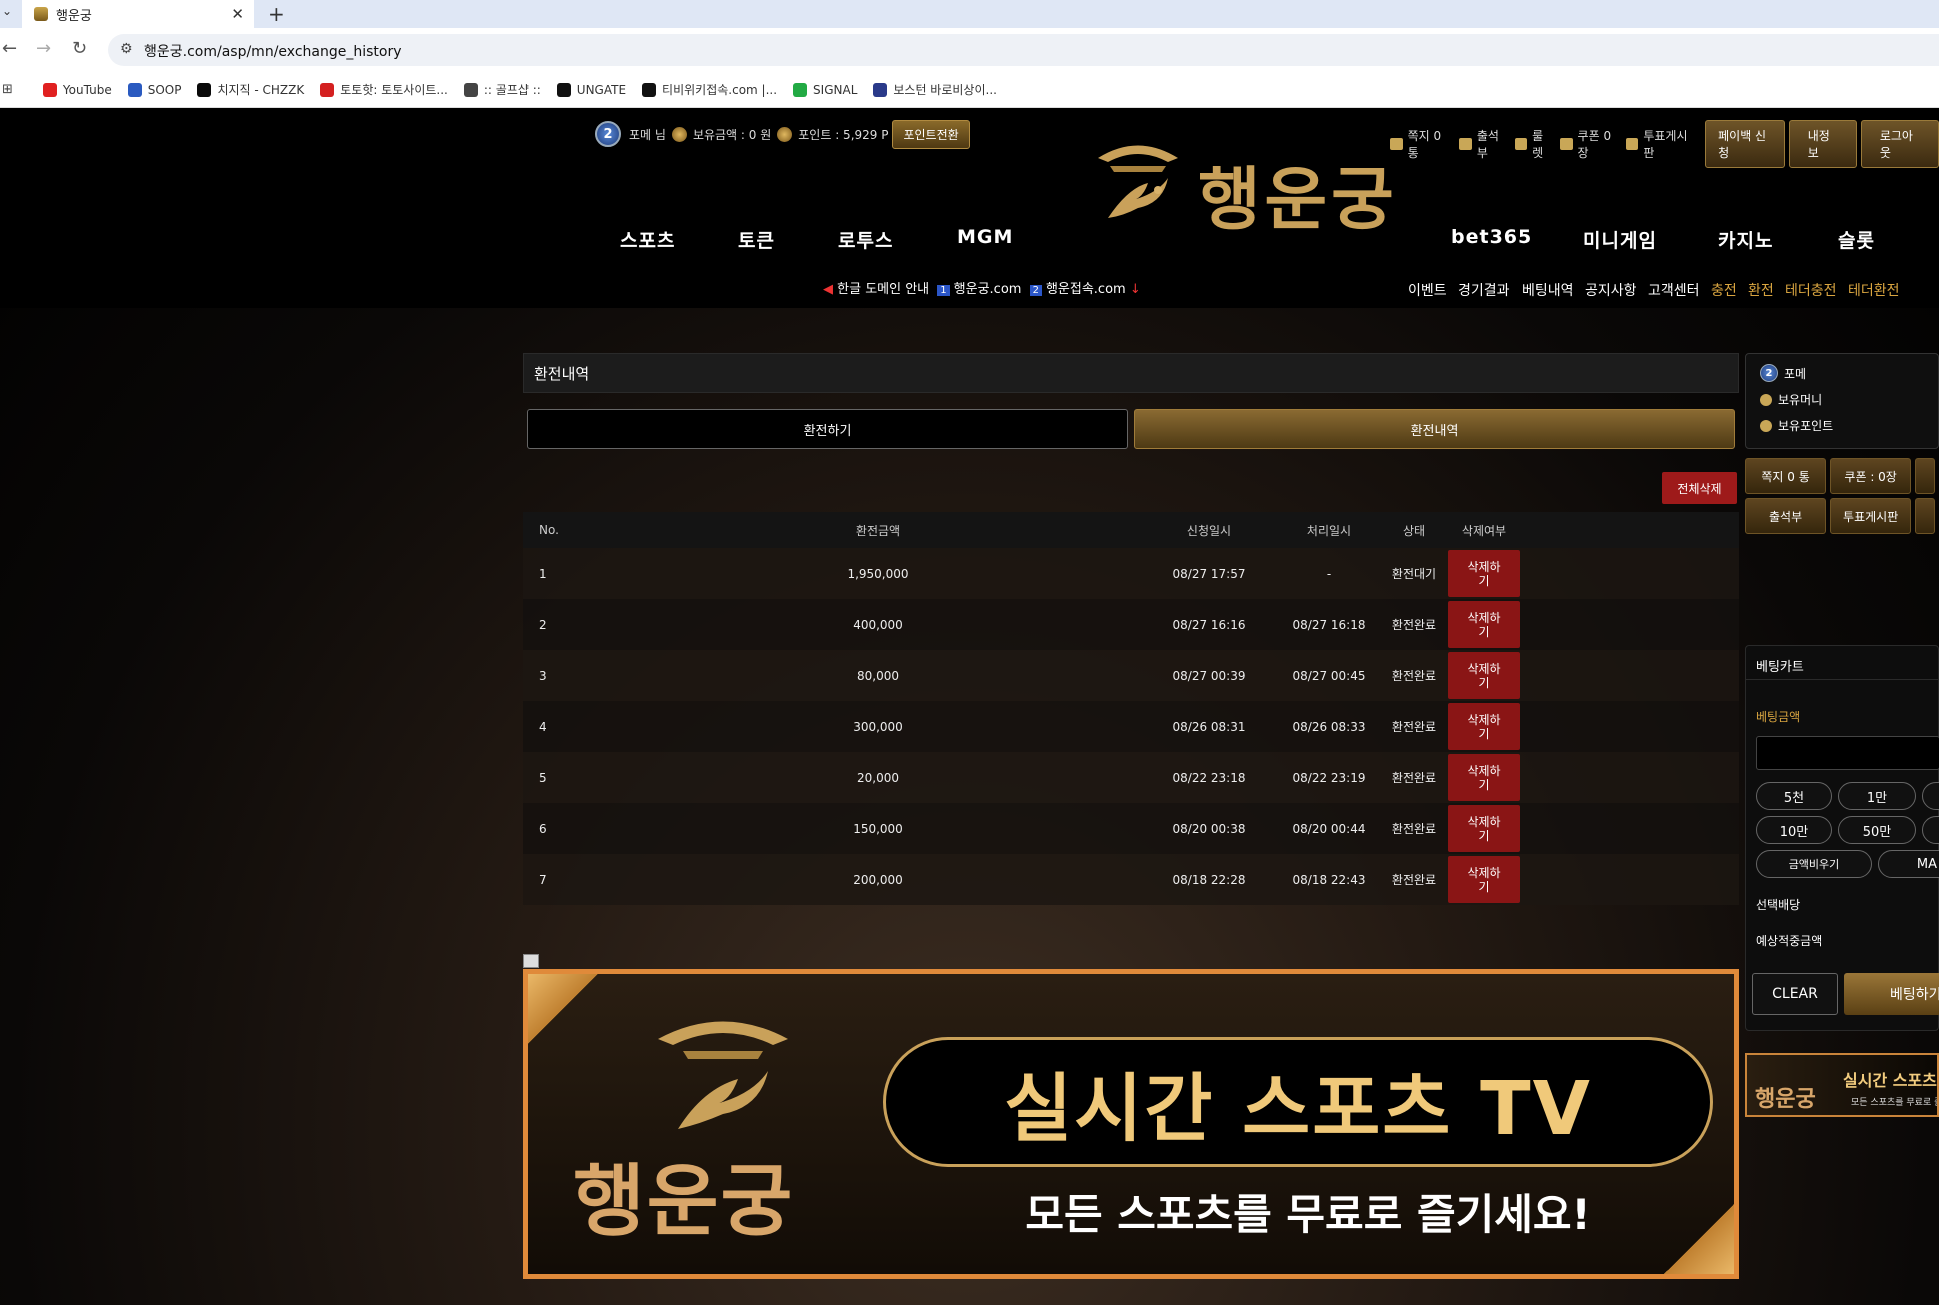 This screenshot has height=1305, width=1939. Describe the element at coordinates (1895, 1103) in the screenshot. I see `sidebar-banner-sub: 모든 스포츠를 무료로 즐` at that location.